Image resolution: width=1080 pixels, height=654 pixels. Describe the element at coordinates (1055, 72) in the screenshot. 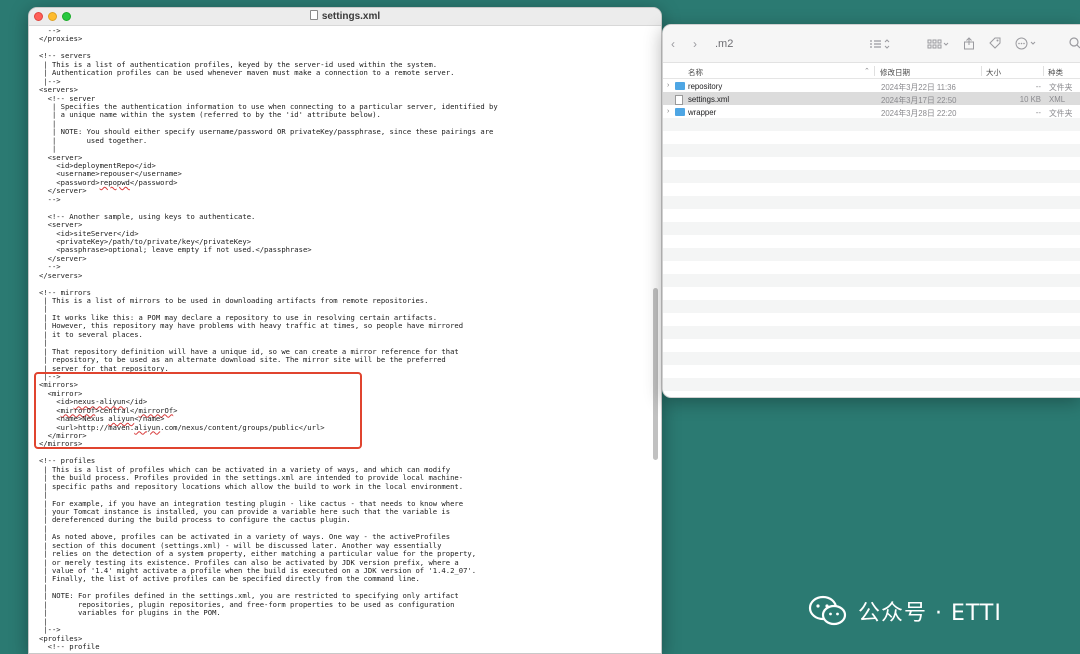

I see `column-kind: 种类` at that location.